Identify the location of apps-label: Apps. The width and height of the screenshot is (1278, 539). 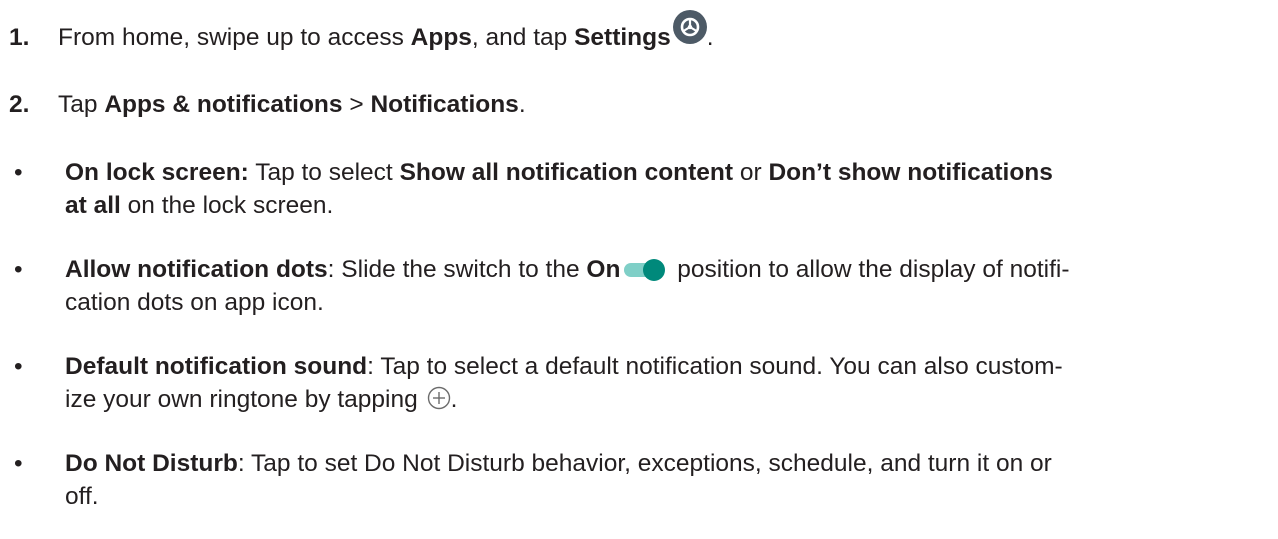
(441, 37).